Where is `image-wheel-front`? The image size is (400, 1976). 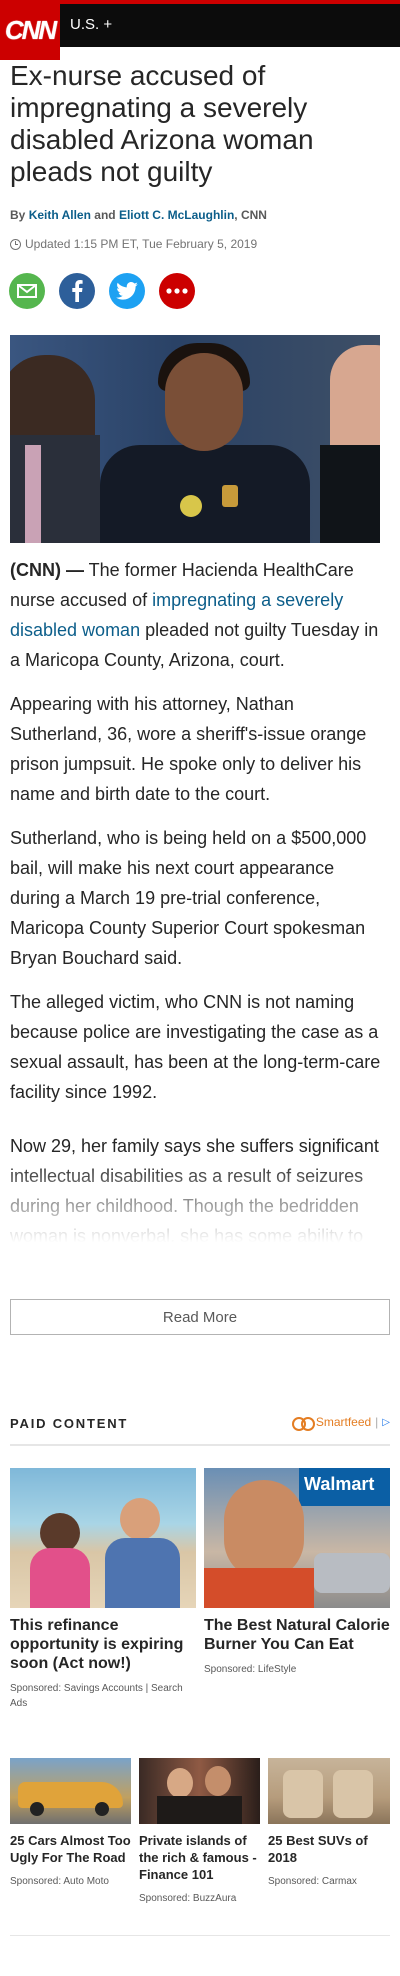 image-wheel-front is located at coordinates (37, 1809).